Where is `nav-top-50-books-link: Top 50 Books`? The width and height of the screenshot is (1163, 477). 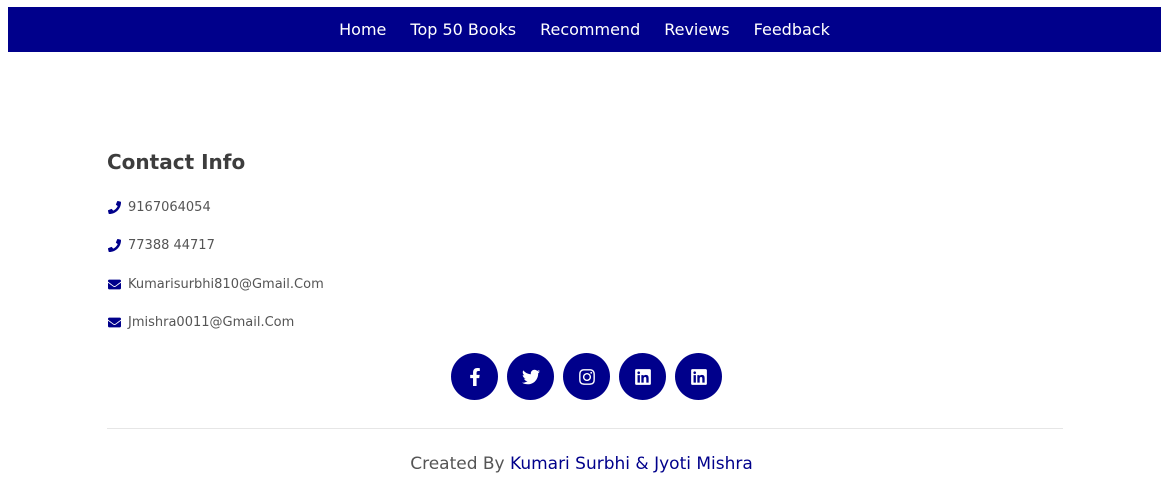
nav-top-50-books-link: Top 50 Books is located at coordinates (463, 29).